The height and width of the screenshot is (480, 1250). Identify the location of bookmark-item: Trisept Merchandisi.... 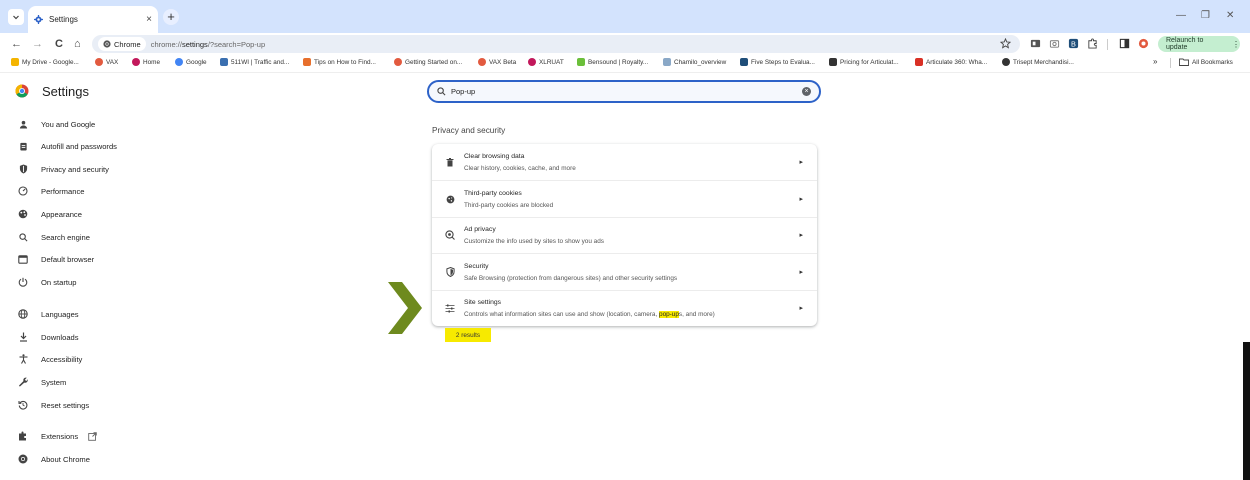
(1038, 62).